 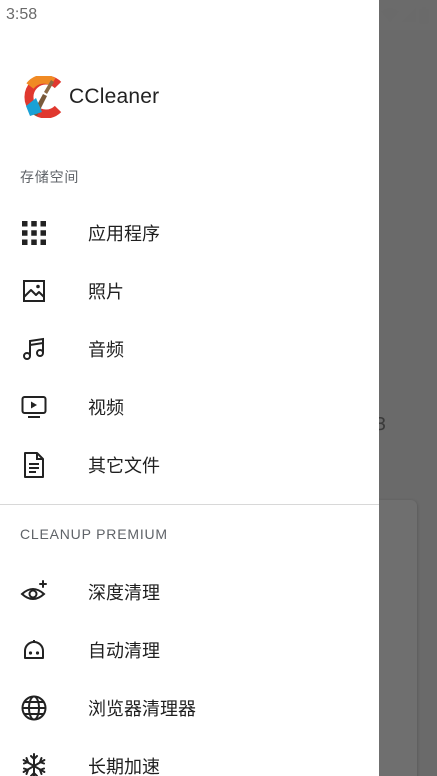 I want to click on wifi-icon, so click(x=390, y=15).